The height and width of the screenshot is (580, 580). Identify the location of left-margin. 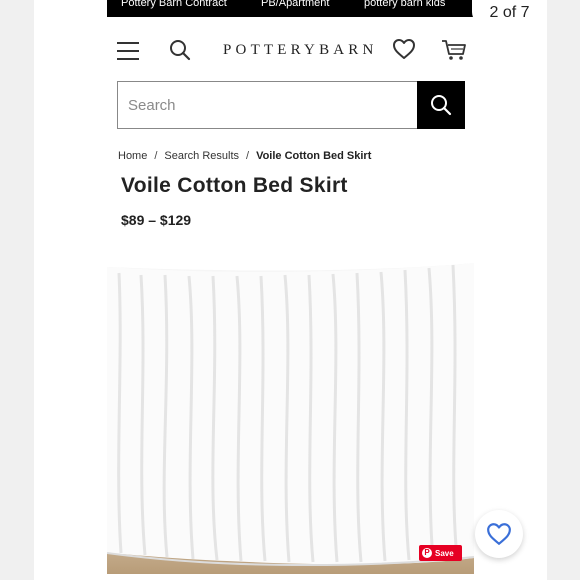
(17, 290).